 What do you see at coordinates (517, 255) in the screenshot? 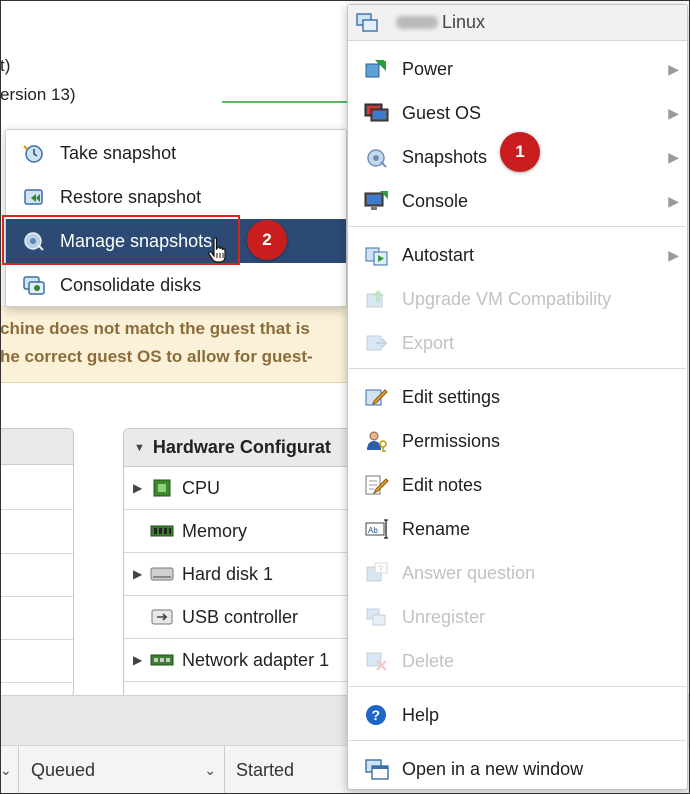
I see `menu-item-autostart: Autostart ▶` at bounding box center [517, 255].